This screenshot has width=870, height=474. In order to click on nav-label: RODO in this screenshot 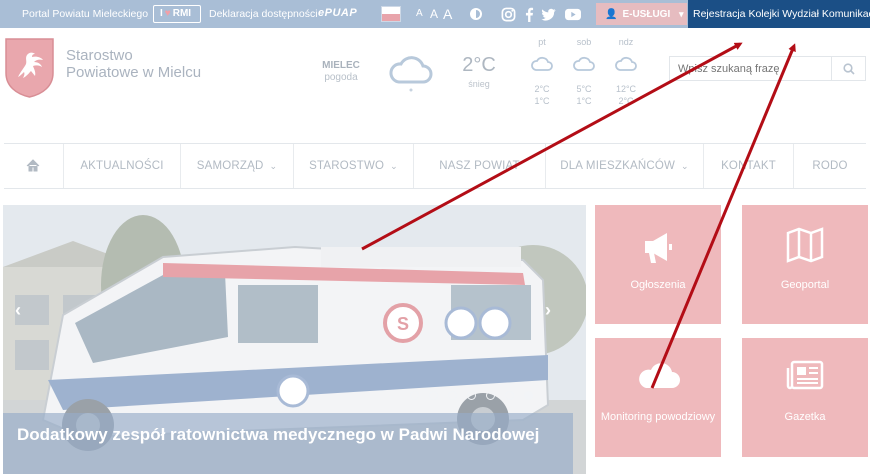, I will do `click(830, 166)`.